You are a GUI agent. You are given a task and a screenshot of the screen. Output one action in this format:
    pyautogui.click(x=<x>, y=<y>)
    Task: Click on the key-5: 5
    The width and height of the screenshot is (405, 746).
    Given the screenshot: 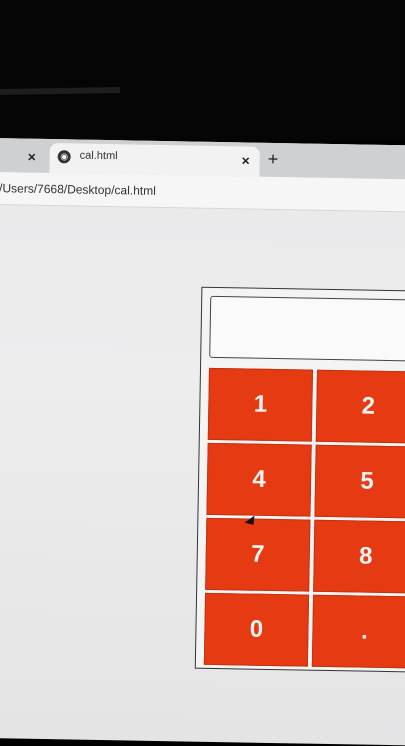 What is the action you would take?
    pyautogui.click(x=359, y=481)
    